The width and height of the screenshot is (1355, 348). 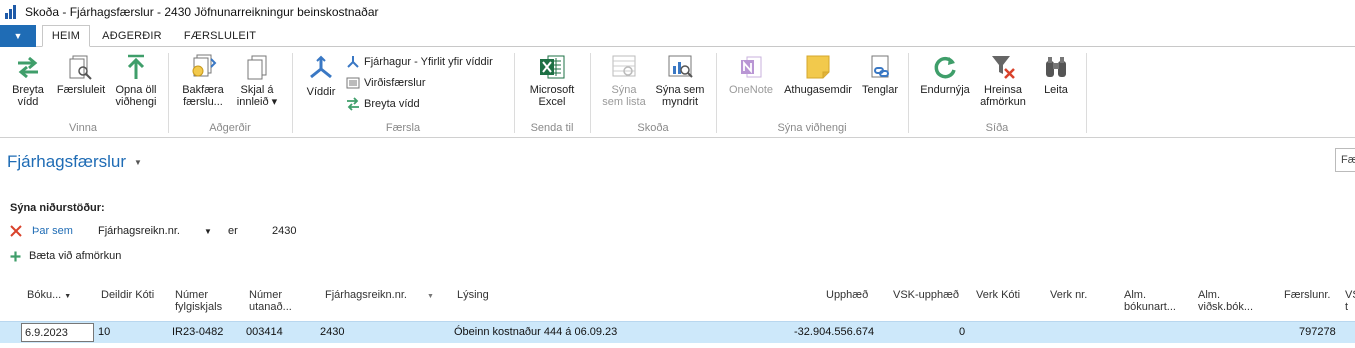 I want to click on plus-icon, so click(x=15, y=256).